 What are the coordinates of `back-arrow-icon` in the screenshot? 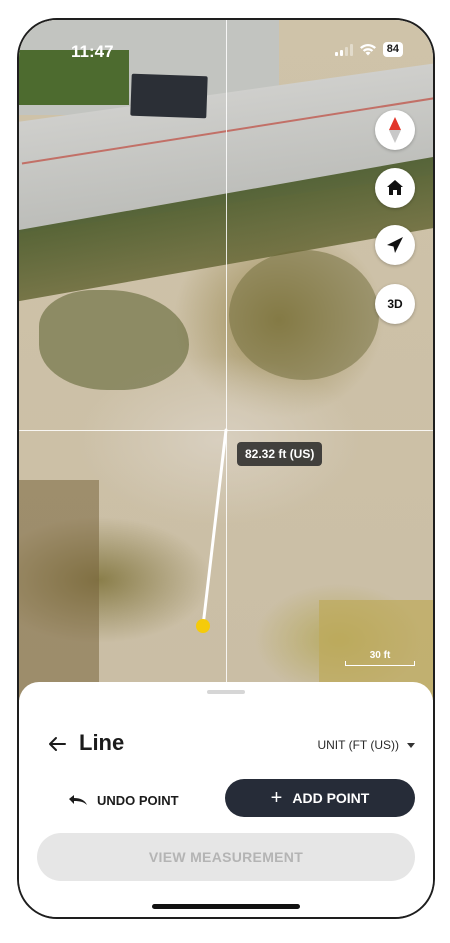 It's located at (57, 744).